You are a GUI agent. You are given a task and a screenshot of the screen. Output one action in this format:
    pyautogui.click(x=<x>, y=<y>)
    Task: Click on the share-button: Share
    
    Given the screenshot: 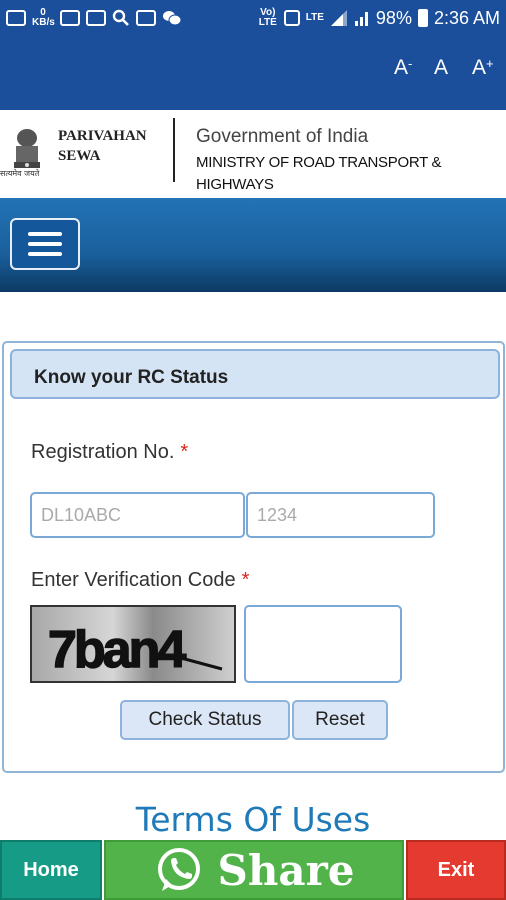 What is the action you would take?
    pyautogui.click(x=254, y=870)
    